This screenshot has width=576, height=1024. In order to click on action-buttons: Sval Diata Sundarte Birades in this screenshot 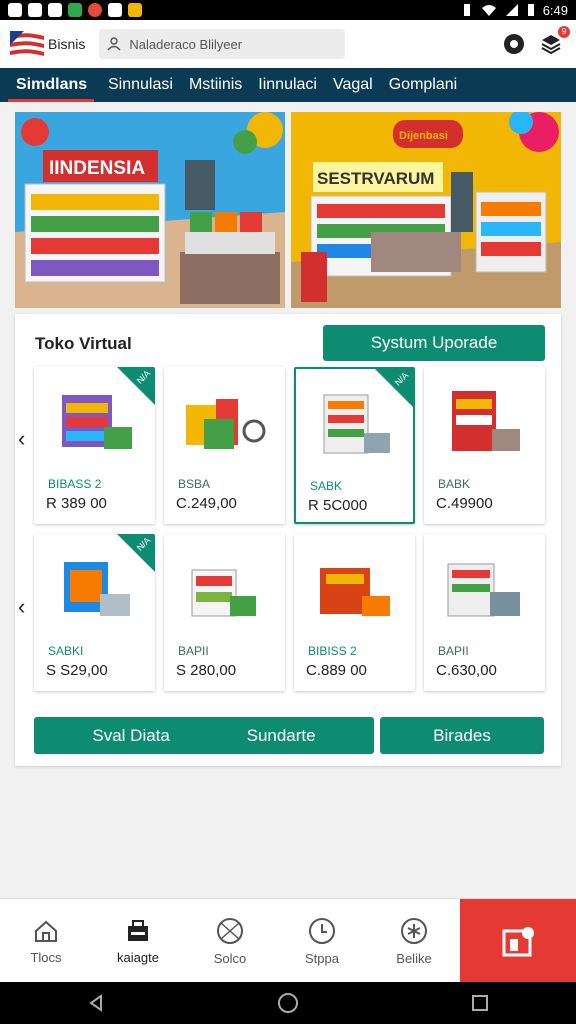, I will do `click(289, 735)`.